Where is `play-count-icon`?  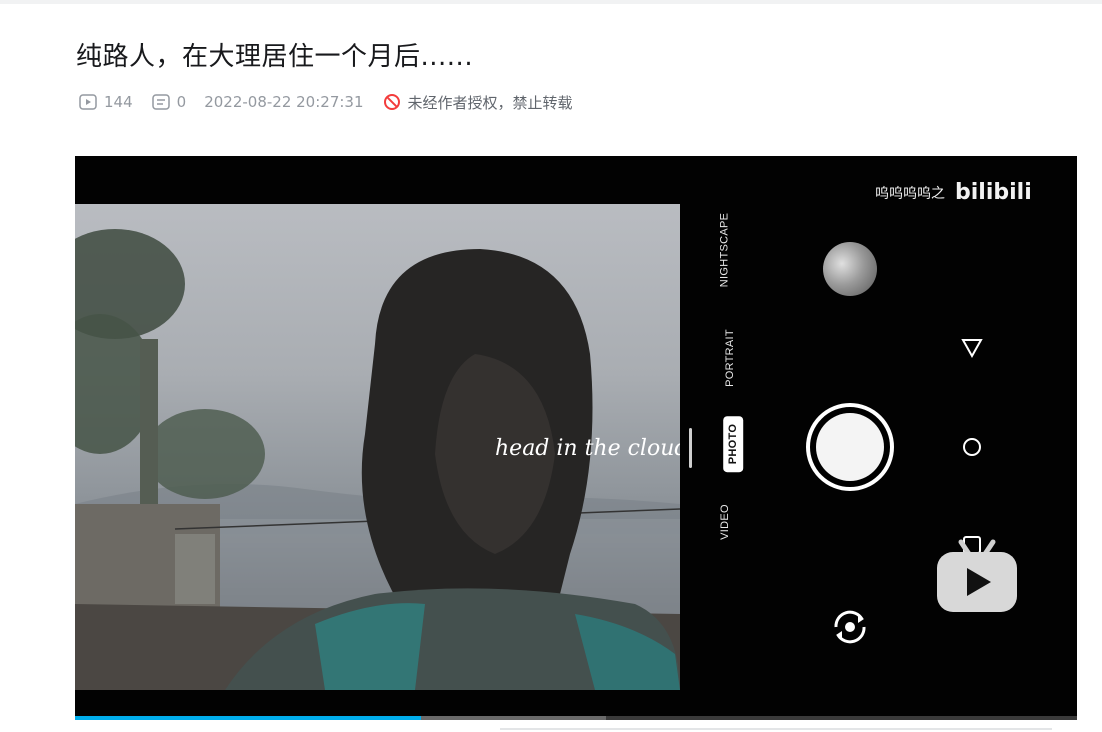
play-count-icon is located at coordinates (88, 102).